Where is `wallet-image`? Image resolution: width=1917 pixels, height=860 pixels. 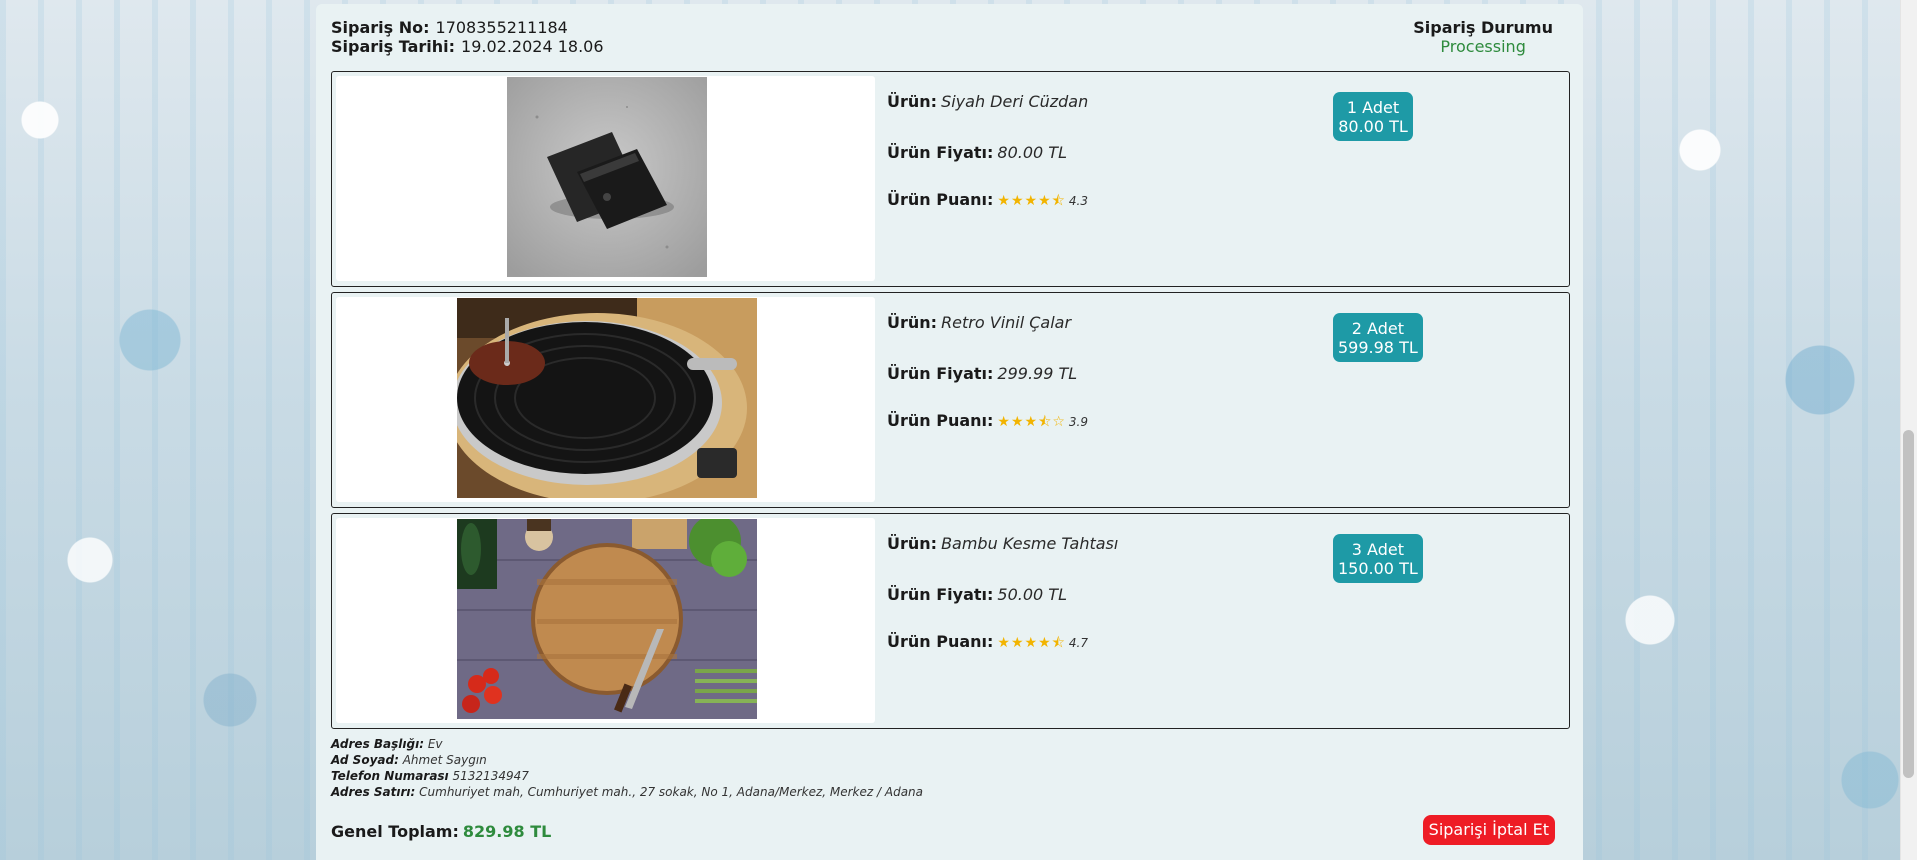
wallet-image is located at coordinates (607, 177).